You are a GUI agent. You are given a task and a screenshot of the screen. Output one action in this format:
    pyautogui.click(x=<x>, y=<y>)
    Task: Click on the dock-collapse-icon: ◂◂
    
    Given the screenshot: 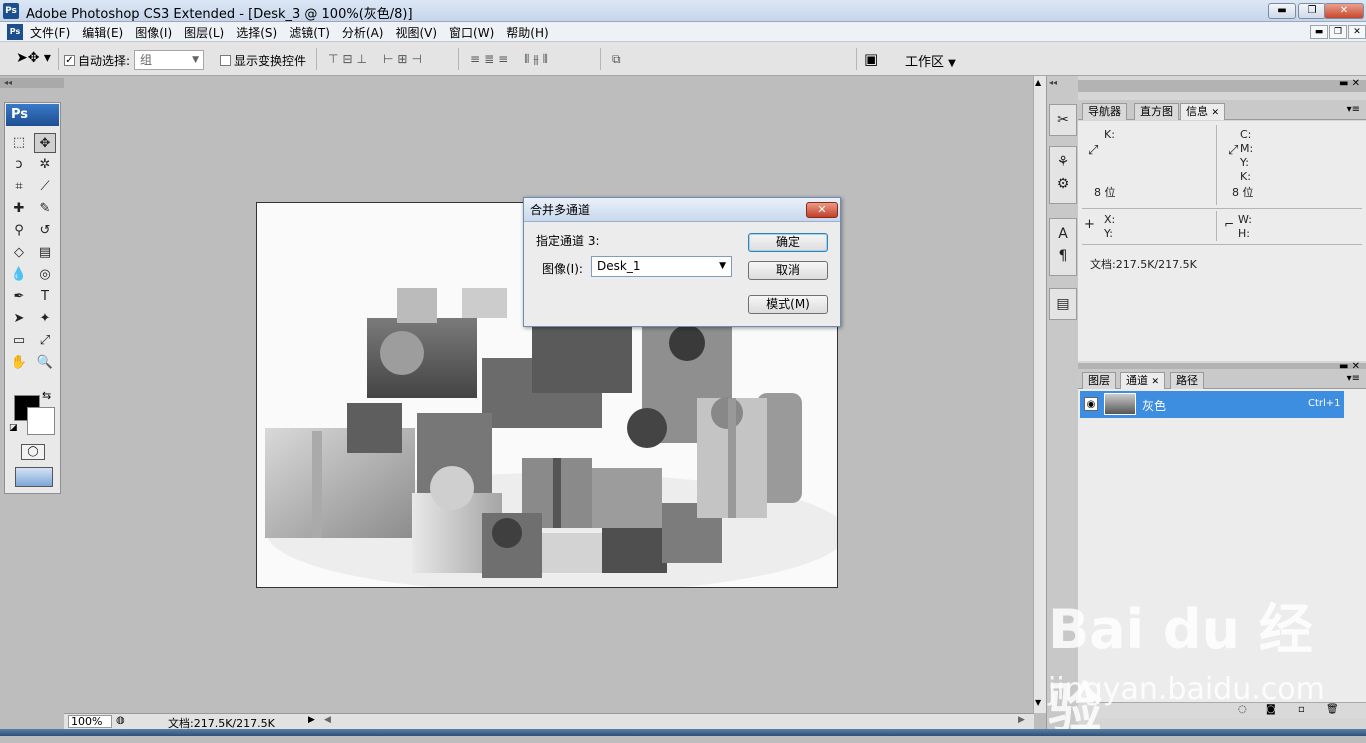 What is the action you would take?
    pyautogui.click(x=1053, y=82)
    